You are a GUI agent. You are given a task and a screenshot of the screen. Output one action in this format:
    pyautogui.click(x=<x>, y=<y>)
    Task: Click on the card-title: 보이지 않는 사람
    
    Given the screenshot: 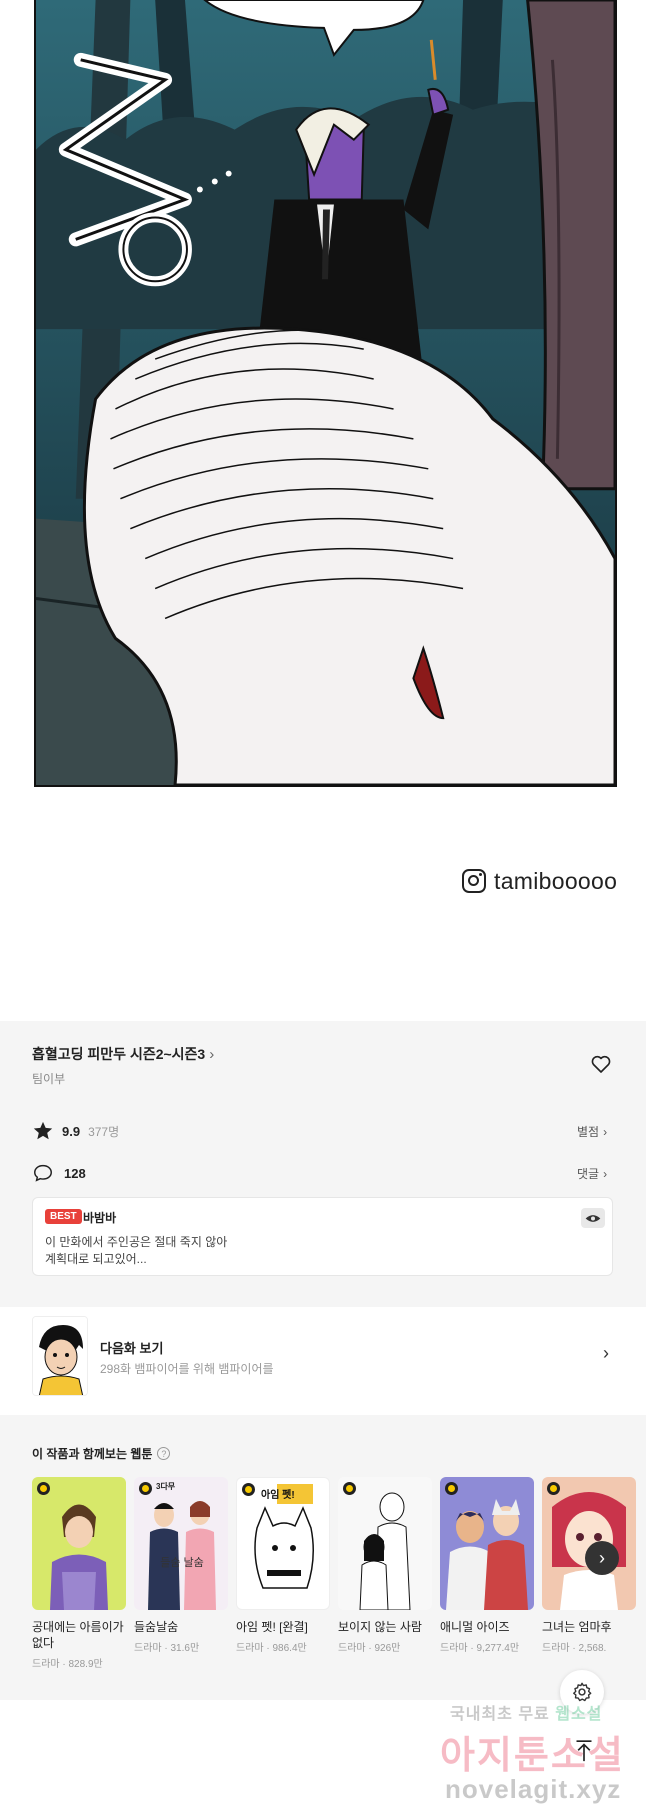 What is the action you would take?
    pyautogui.click(x=380, y=1627)
    